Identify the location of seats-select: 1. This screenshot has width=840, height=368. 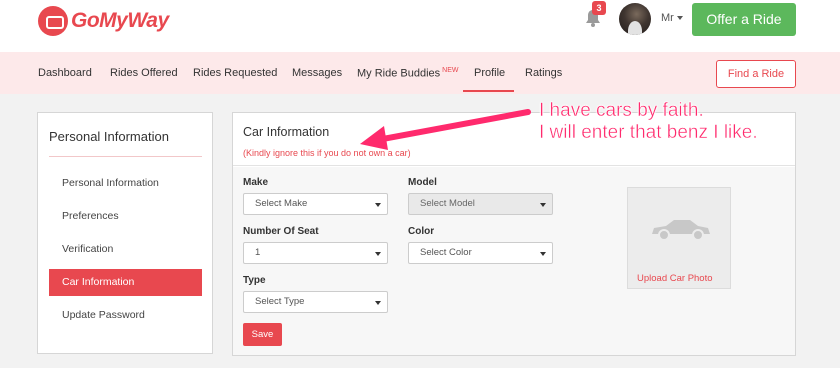
(315, 253).